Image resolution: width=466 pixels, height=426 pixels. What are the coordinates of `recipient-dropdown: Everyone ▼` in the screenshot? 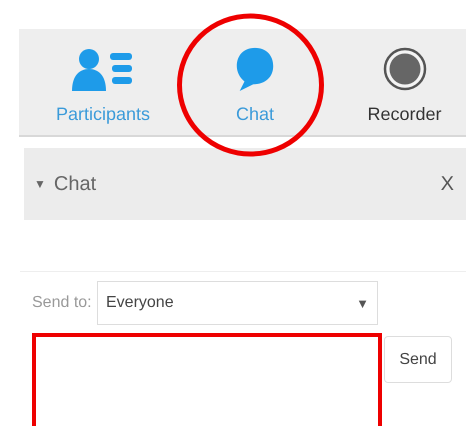 It's located at (237, 303).